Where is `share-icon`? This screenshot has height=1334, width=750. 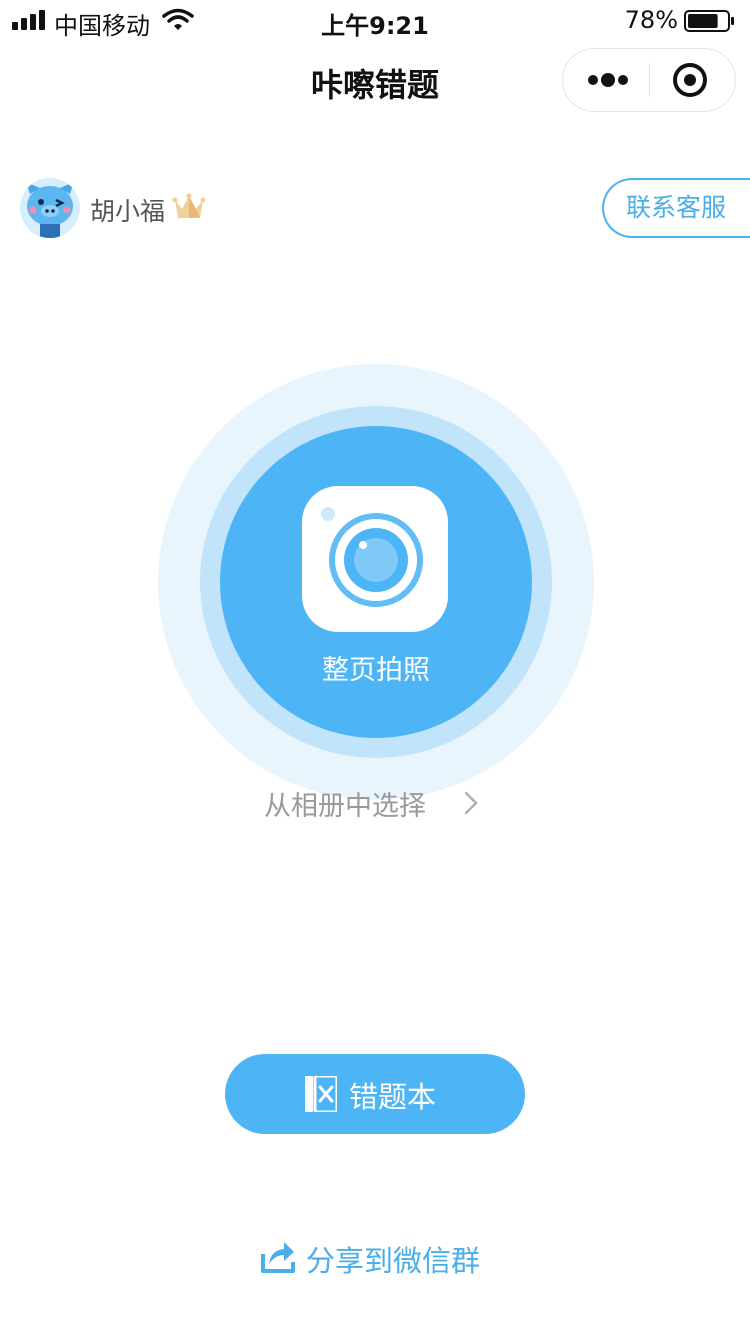 share-icon is located at coordinates (278, 1256).